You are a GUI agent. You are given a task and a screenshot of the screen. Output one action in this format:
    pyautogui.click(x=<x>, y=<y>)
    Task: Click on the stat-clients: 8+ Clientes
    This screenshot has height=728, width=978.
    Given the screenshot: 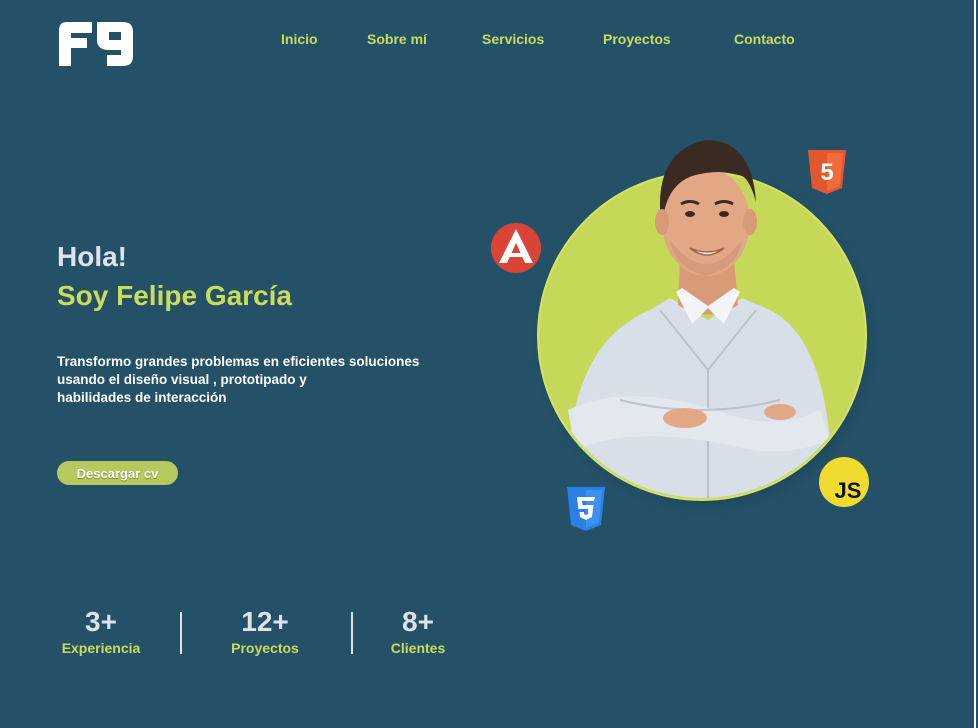 What is the action you would take?
    pyautogui.click(x=418, y=631)
    